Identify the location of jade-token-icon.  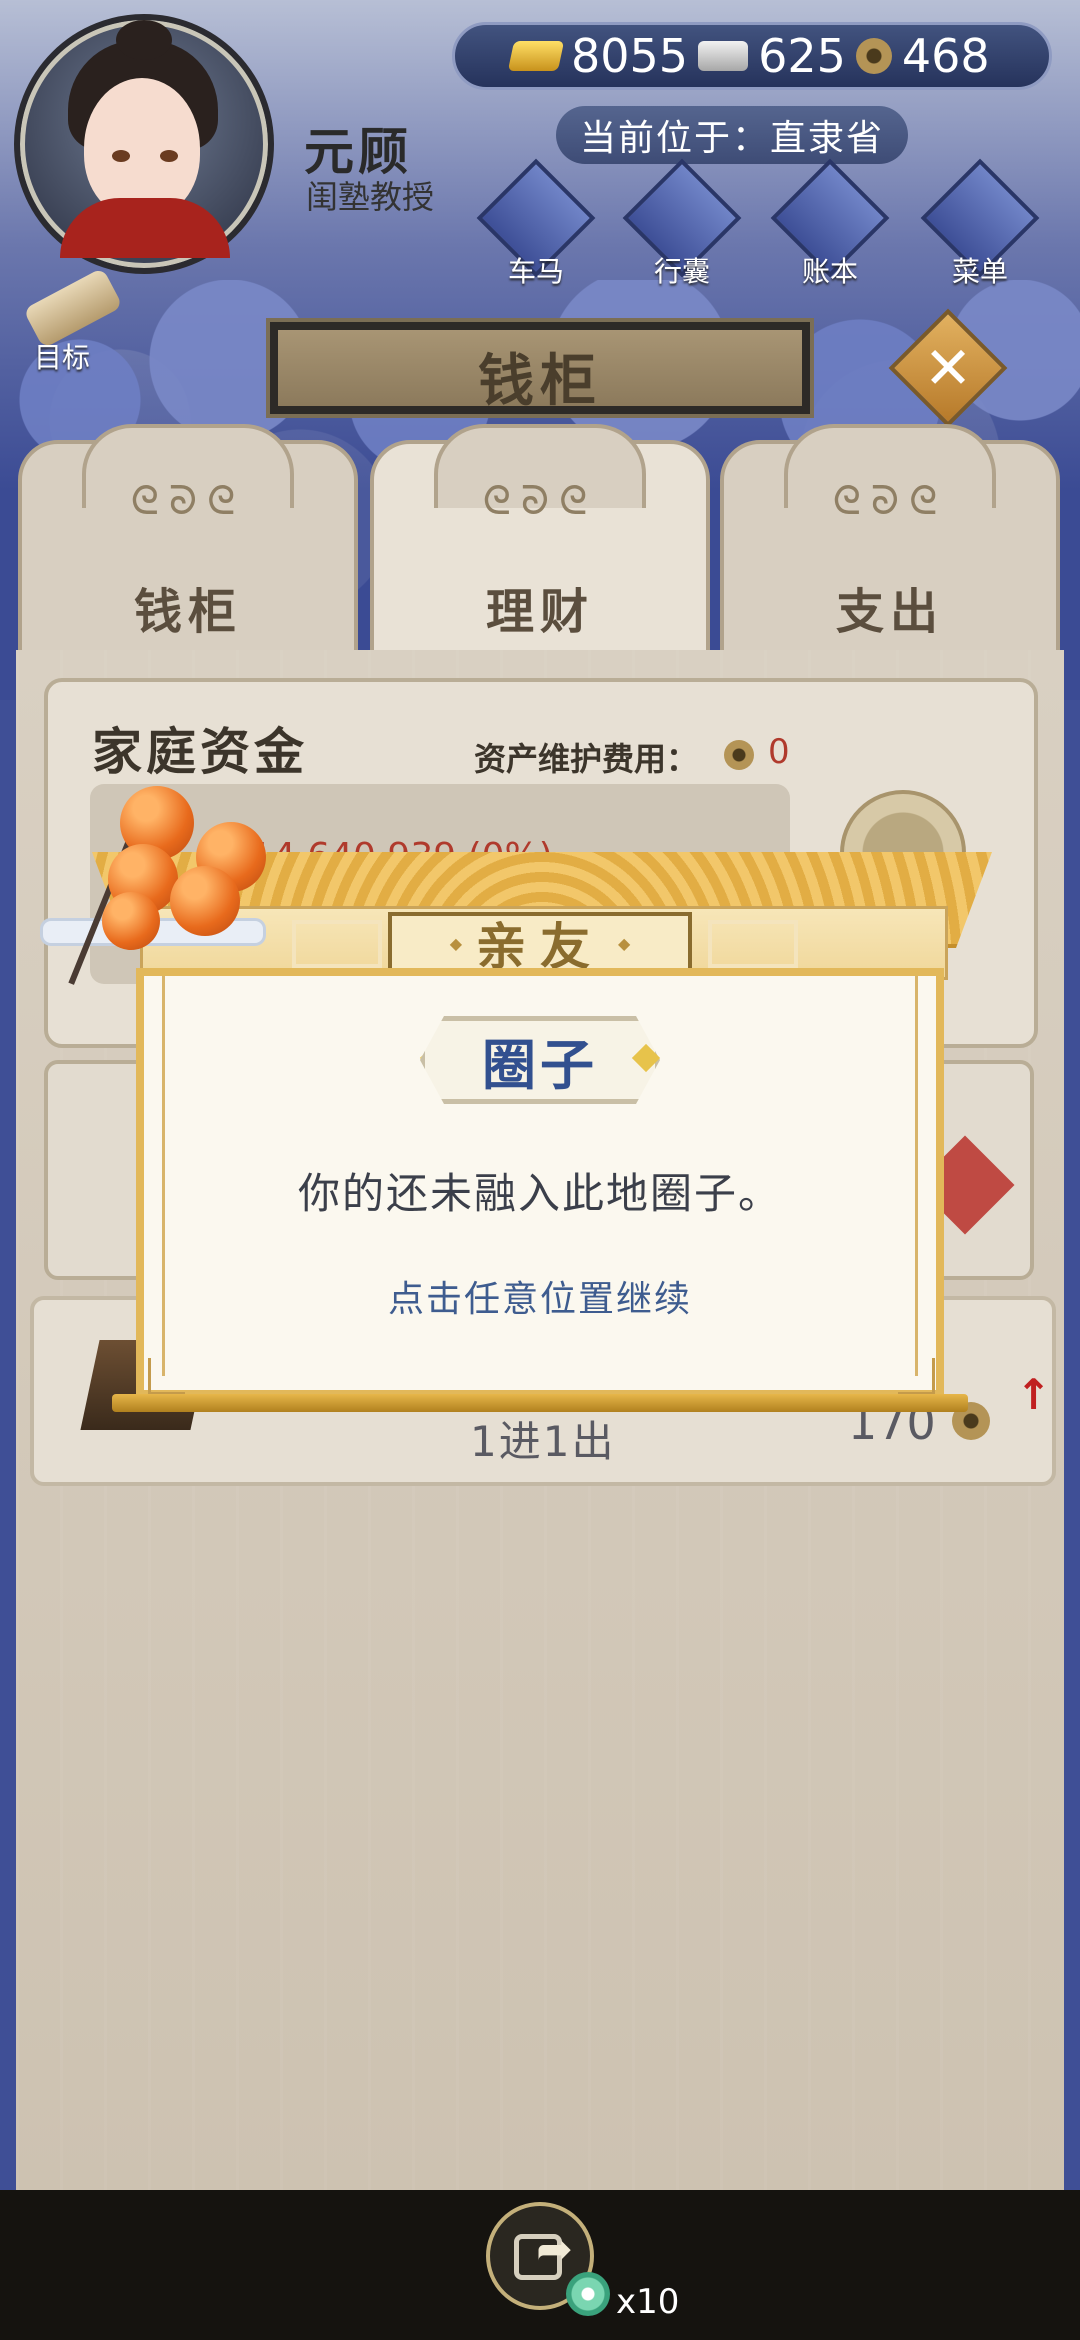
(588, 2294).